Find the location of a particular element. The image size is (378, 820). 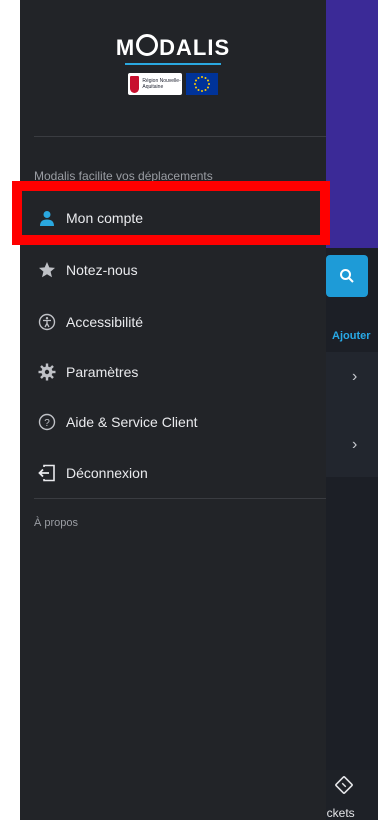

help-icon: ? is located at coordinates (47, 422).